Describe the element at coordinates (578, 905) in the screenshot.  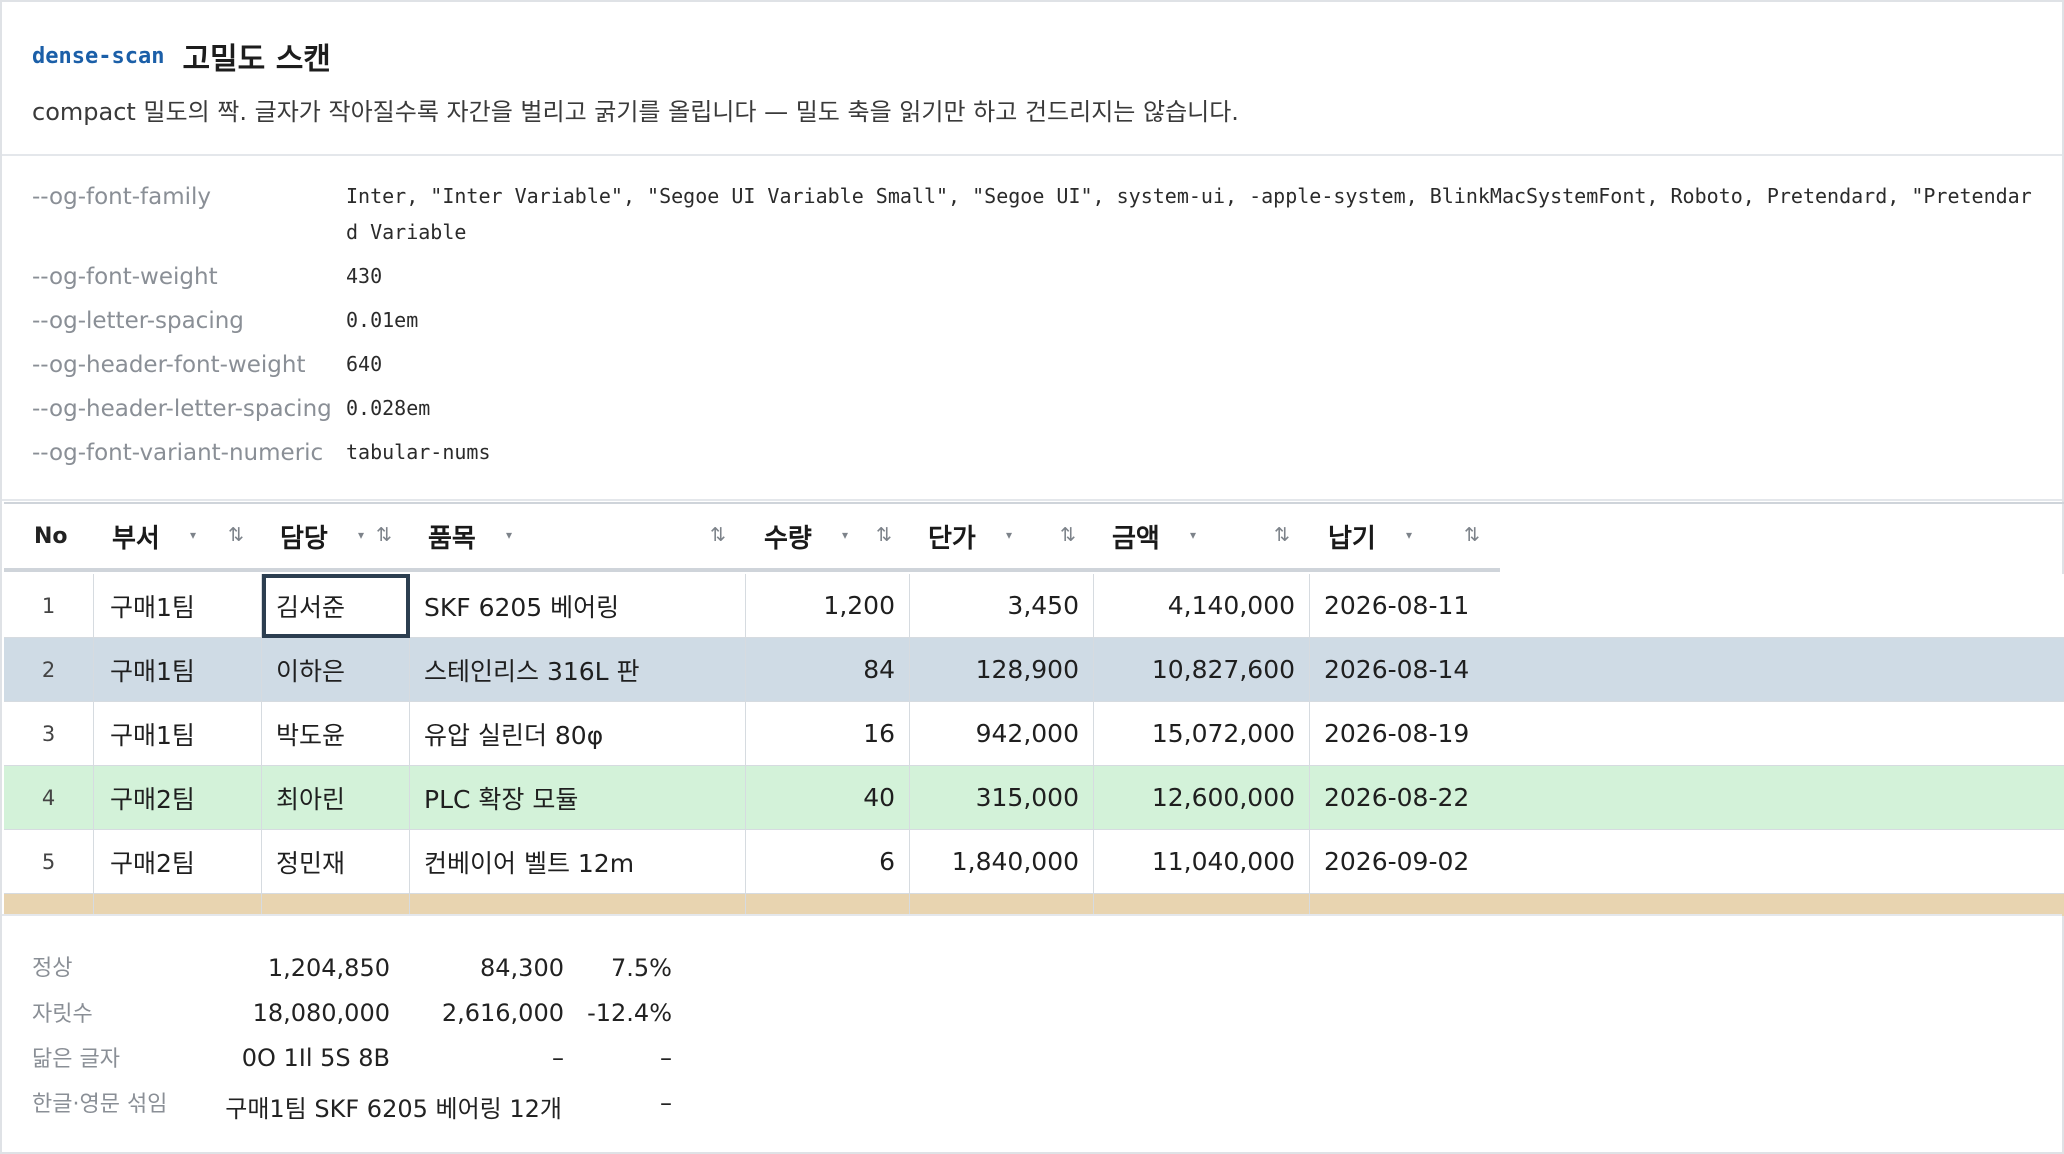
I see `cell-item: 밸브 주석용` at that location.